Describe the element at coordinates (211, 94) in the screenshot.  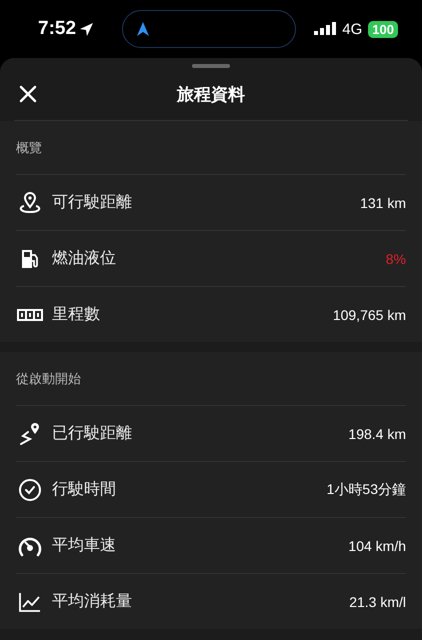
I see `sheet-title: 旅程資料` at that location.